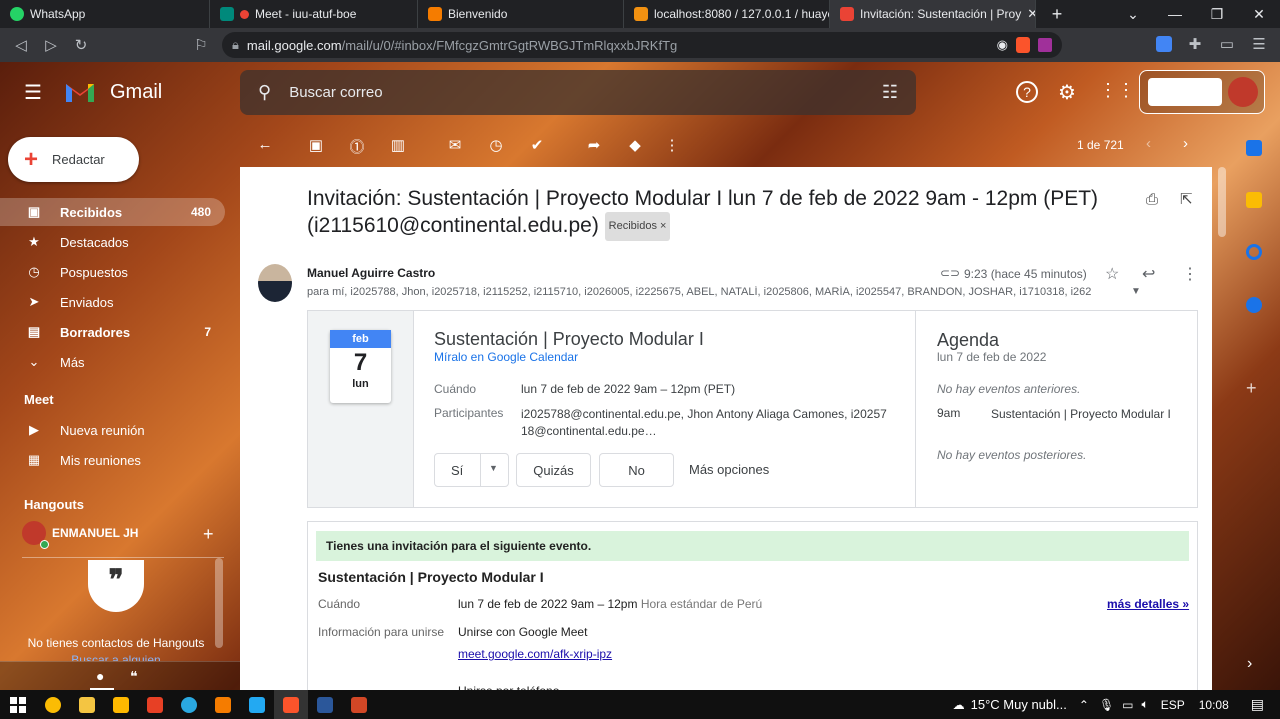 This screenshot has height=719, width=1280. Describe the element at coordinates (1249, 664) in the screenshot. I see `show-side-panel-icon: ›` at that location.